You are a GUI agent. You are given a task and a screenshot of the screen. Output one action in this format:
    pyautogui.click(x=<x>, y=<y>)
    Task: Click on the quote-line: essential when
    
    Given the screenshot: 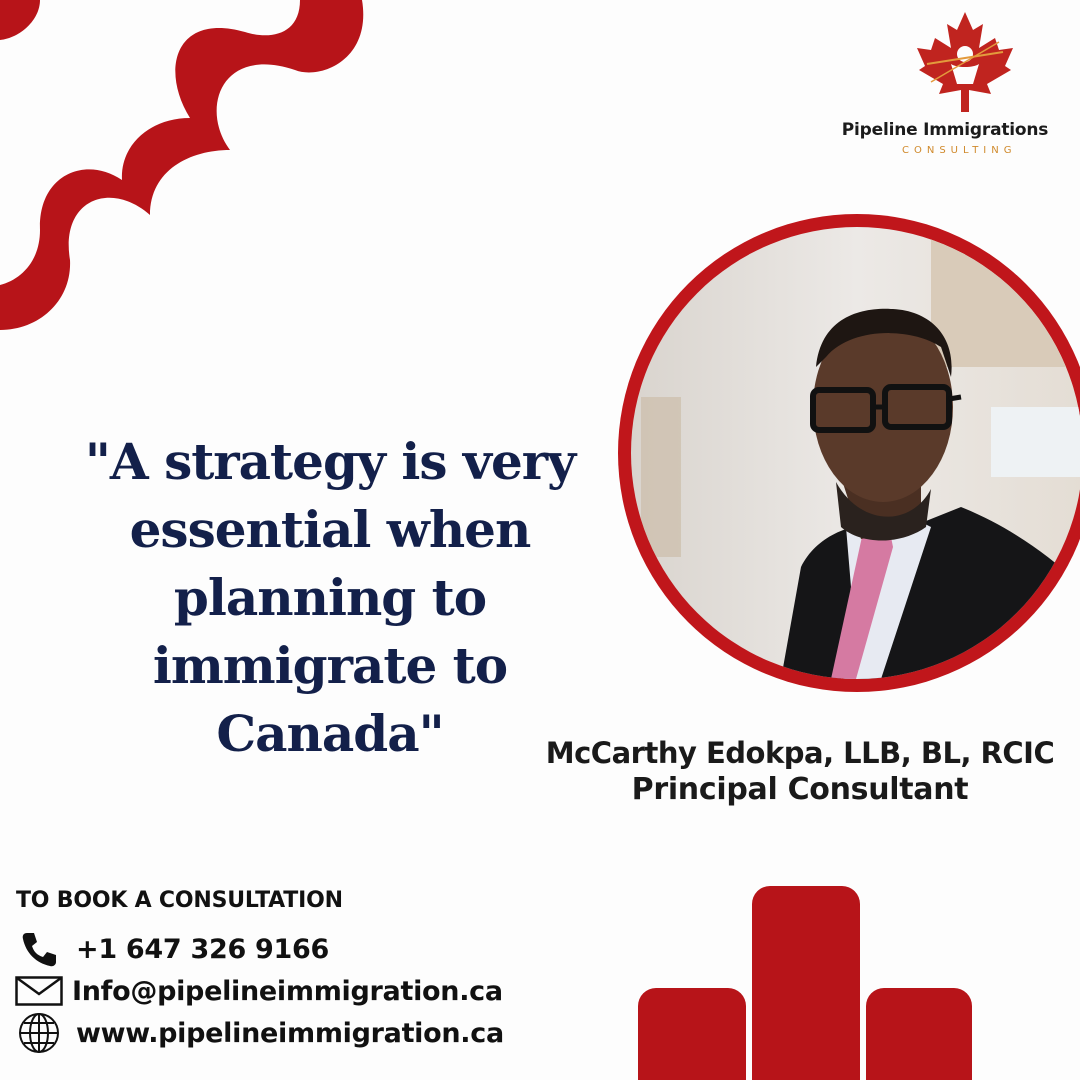 What is the action you would take?
    pyautogui.click(x=330, y=529)
    